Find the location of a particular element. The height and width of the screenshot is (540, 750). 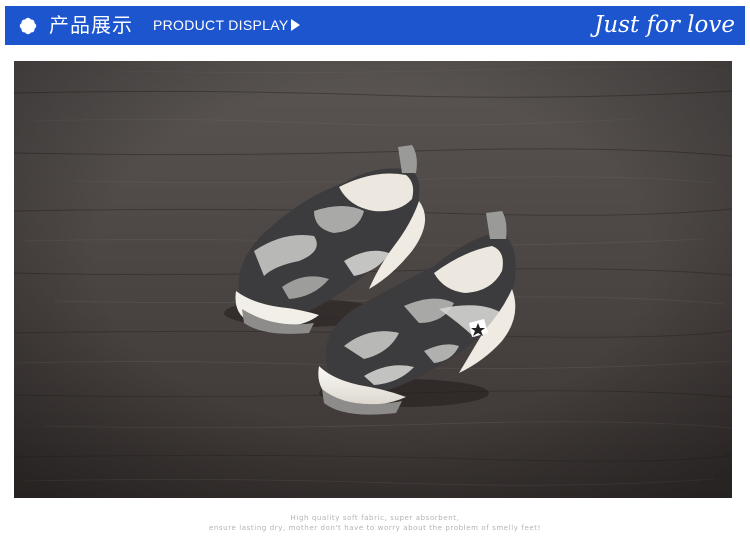

tagline: Just for love is located at coordinates (664, 25).